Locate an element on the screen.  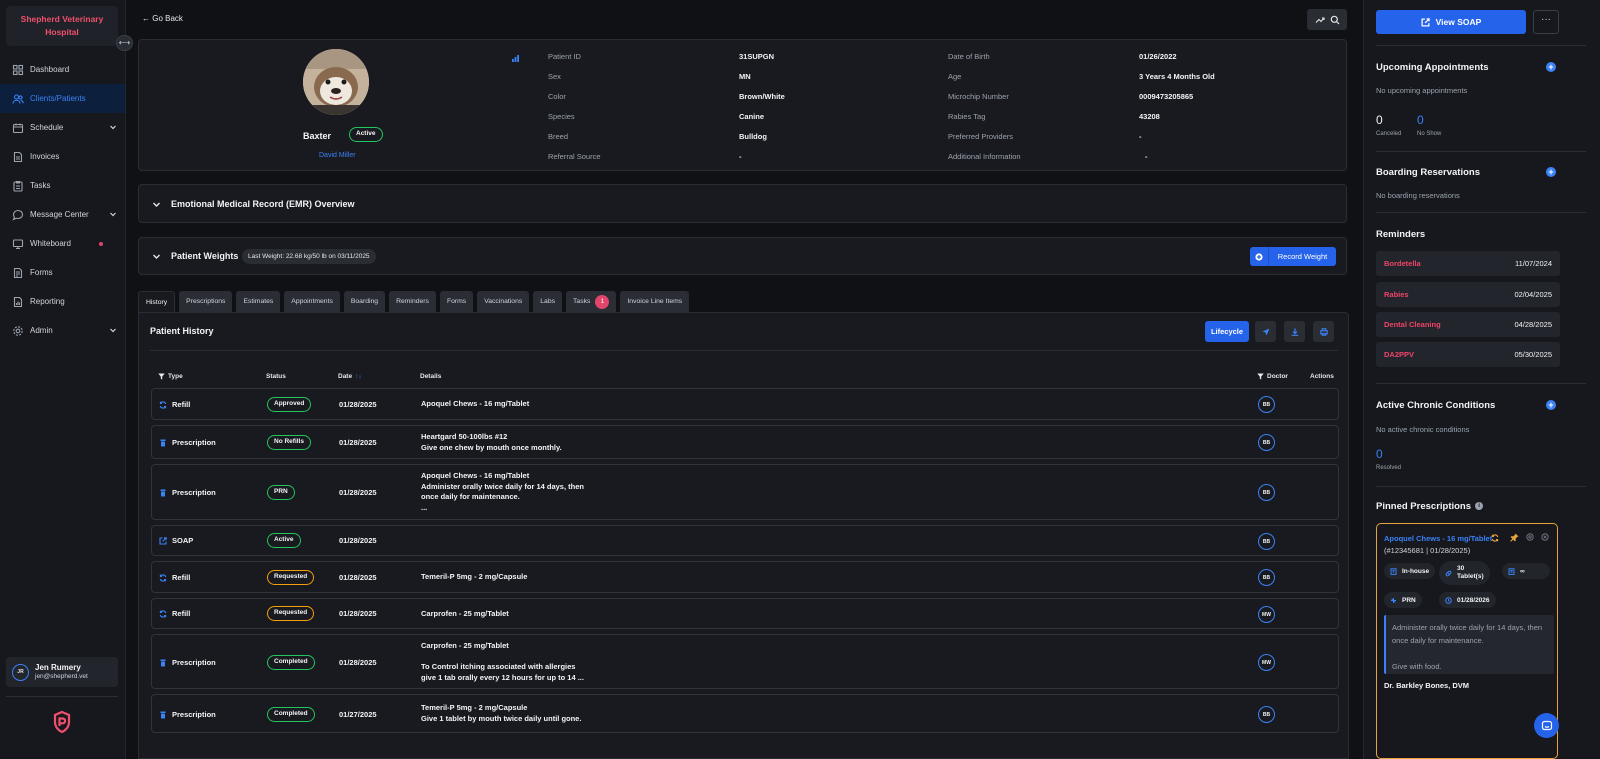
reminder-item: Dental Cleaning 04/28/2025 is located at coordinates (1468, 324).